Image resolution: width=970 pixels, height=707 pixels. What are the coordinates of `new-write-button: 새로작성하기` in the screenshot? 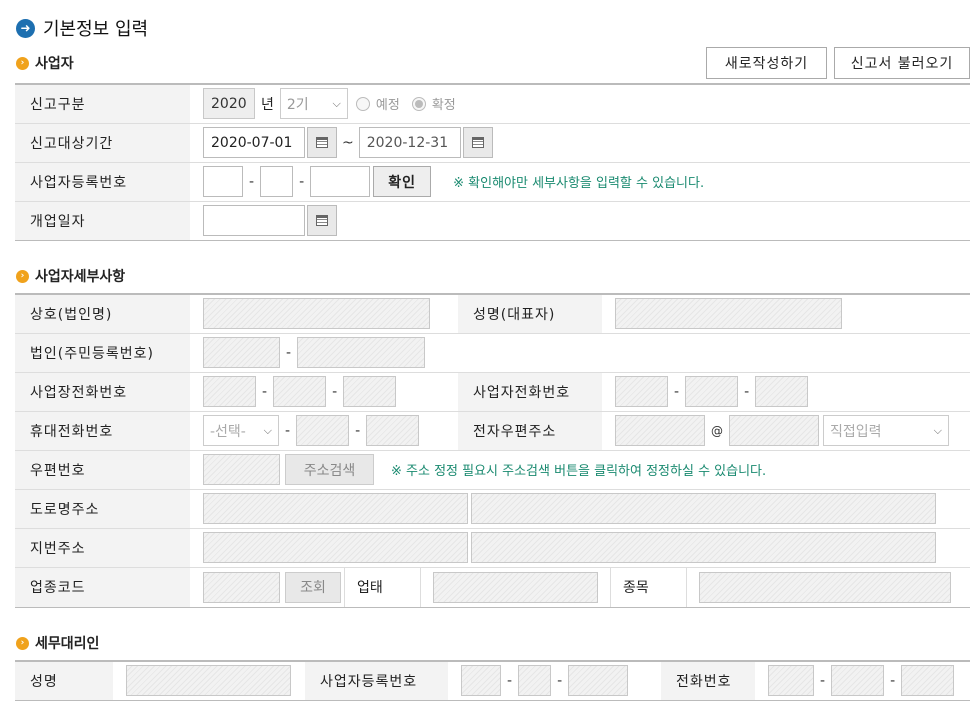 It's located at (766, 63).